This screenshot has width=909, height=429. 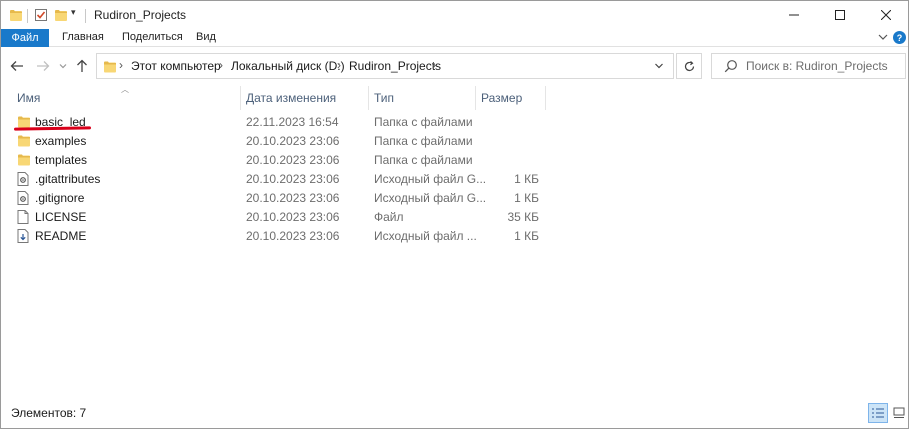 What do you see at coordinates (25, 38) in the screenshot?
I see `tab-file: Файл` at bounding box center [25, 38].